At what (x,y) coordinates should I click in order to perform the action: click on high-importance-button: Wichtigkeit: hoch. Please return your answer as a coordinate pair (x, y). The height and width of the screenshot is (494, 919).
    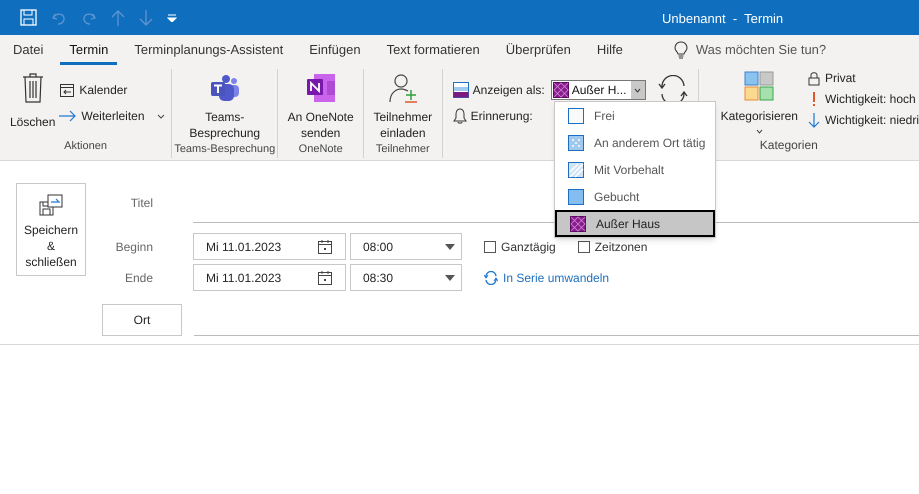
    Looking at the image, I should click on (863, 99).